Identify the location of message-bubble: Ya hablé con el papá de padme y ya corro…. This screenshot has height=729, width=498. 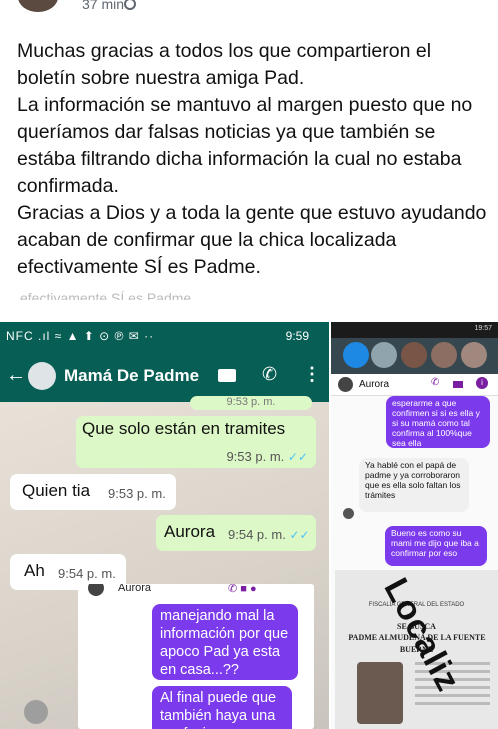
(414, 485).